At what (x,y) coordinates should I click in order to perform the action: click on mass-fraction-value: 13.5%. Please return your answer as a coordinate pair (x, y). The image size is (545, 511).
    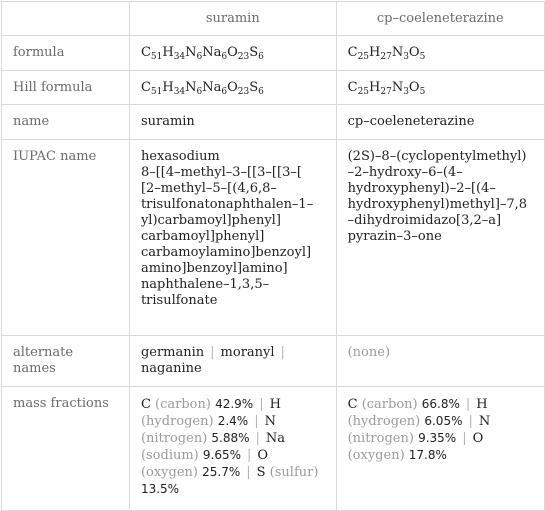
    Looking at the image, I should click on (160, 489).